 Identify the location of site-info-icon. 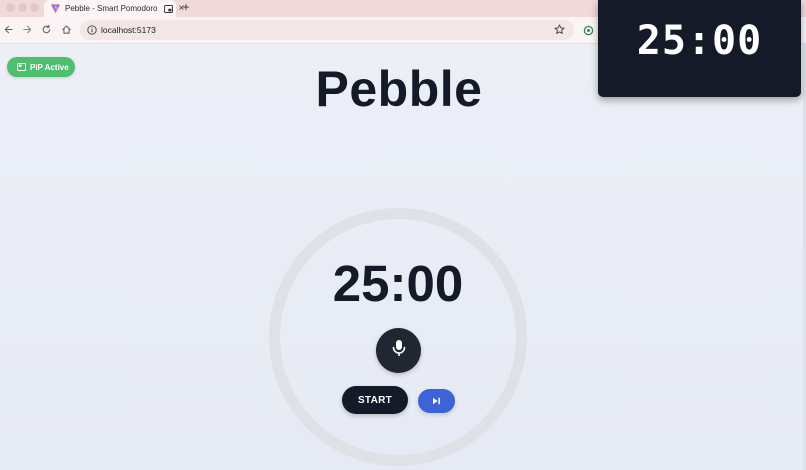
(92, 30).